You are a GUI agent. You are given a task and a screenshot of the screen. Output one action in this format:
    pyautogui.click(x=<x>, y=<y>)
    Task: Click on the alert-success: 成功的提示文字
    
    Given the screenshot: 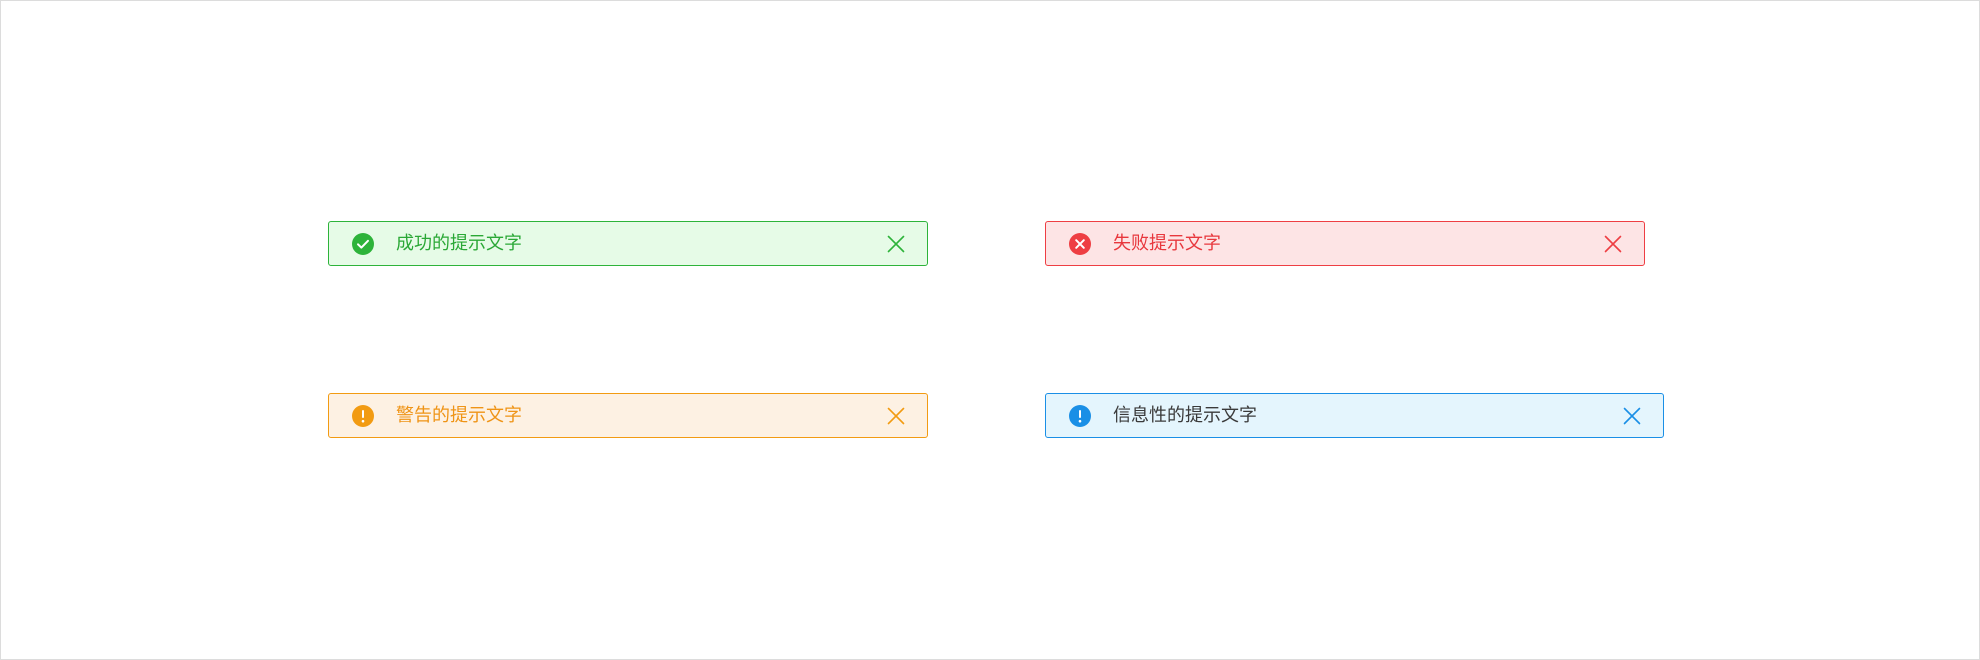 What is the action you would take?
    pyautogui.click(x=628, y=243)
    